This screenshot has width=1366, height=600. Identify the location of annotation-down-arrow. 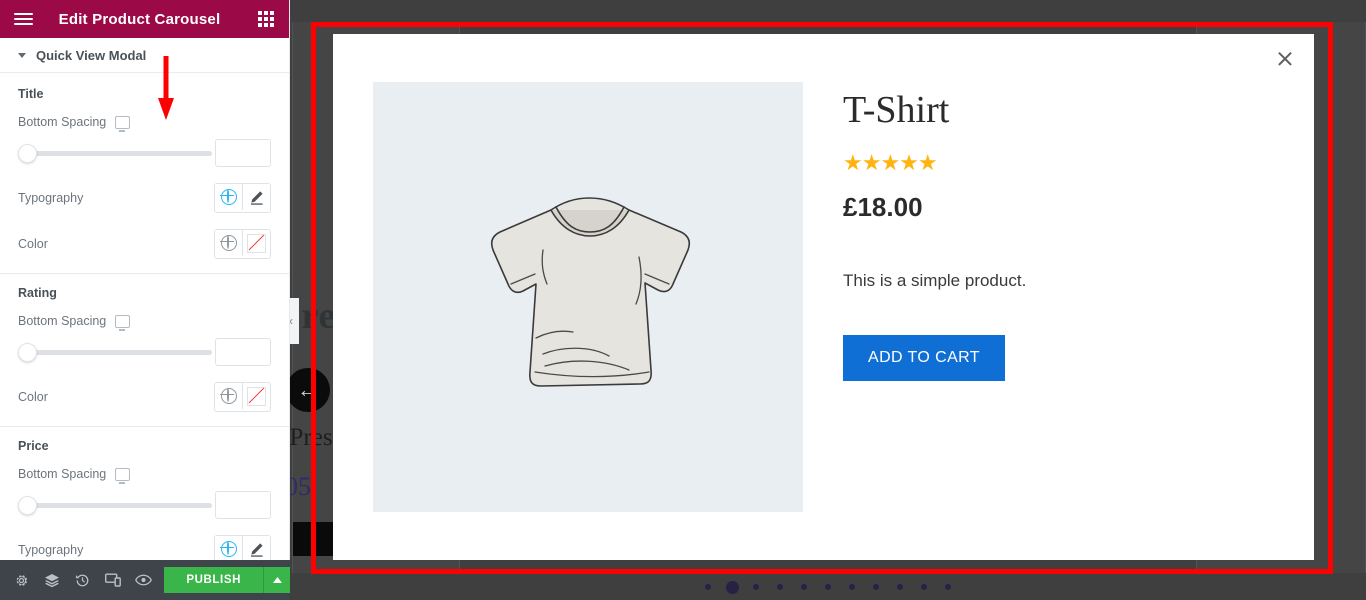
(166, 88).